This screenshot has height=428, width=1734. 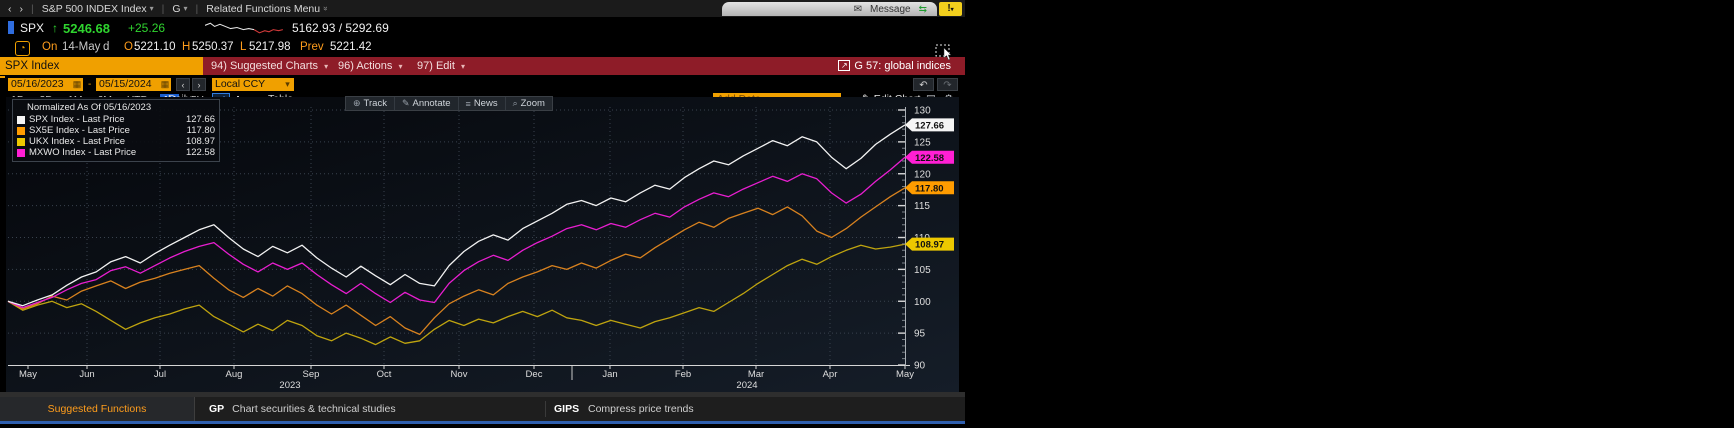 What do you see at coordinates (947, 84) in the screenshot?
I see `redo-button: ↷` at bounding box center [947, 84].